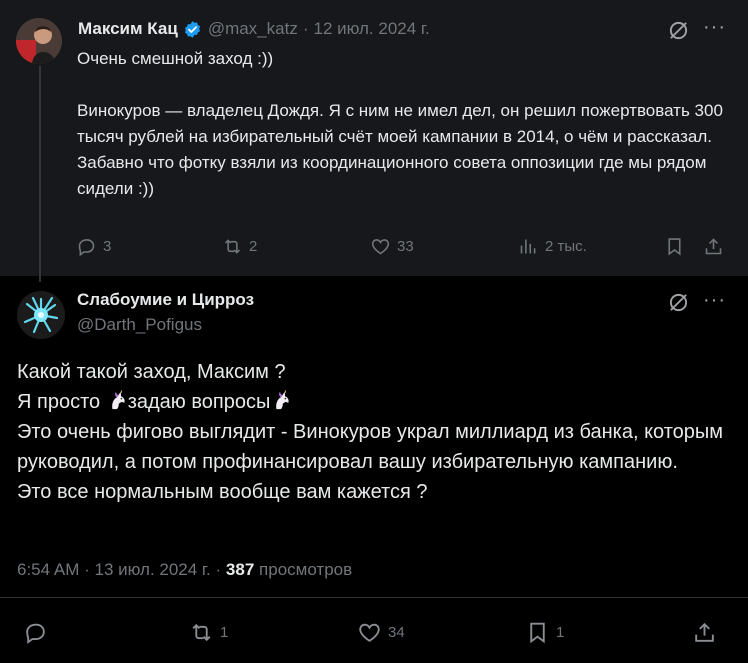 The image size is (748, 663). Describe the element at coordinates (139, 325) in the screenshot. I see `author-handle: @Darth_Pofigus` at that location.